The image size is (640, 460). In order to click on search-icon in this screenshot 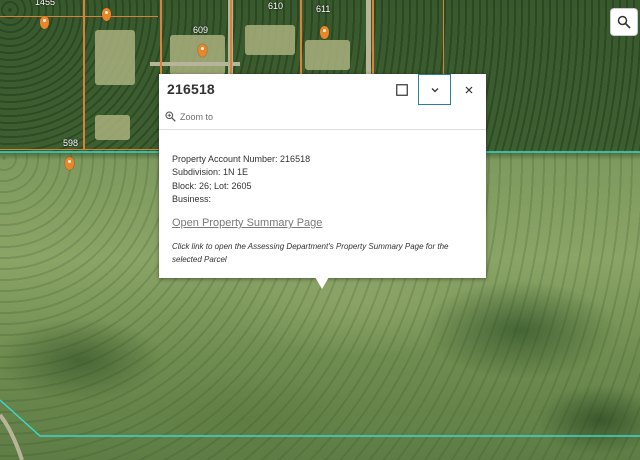, I will do `click(624, 22)`.